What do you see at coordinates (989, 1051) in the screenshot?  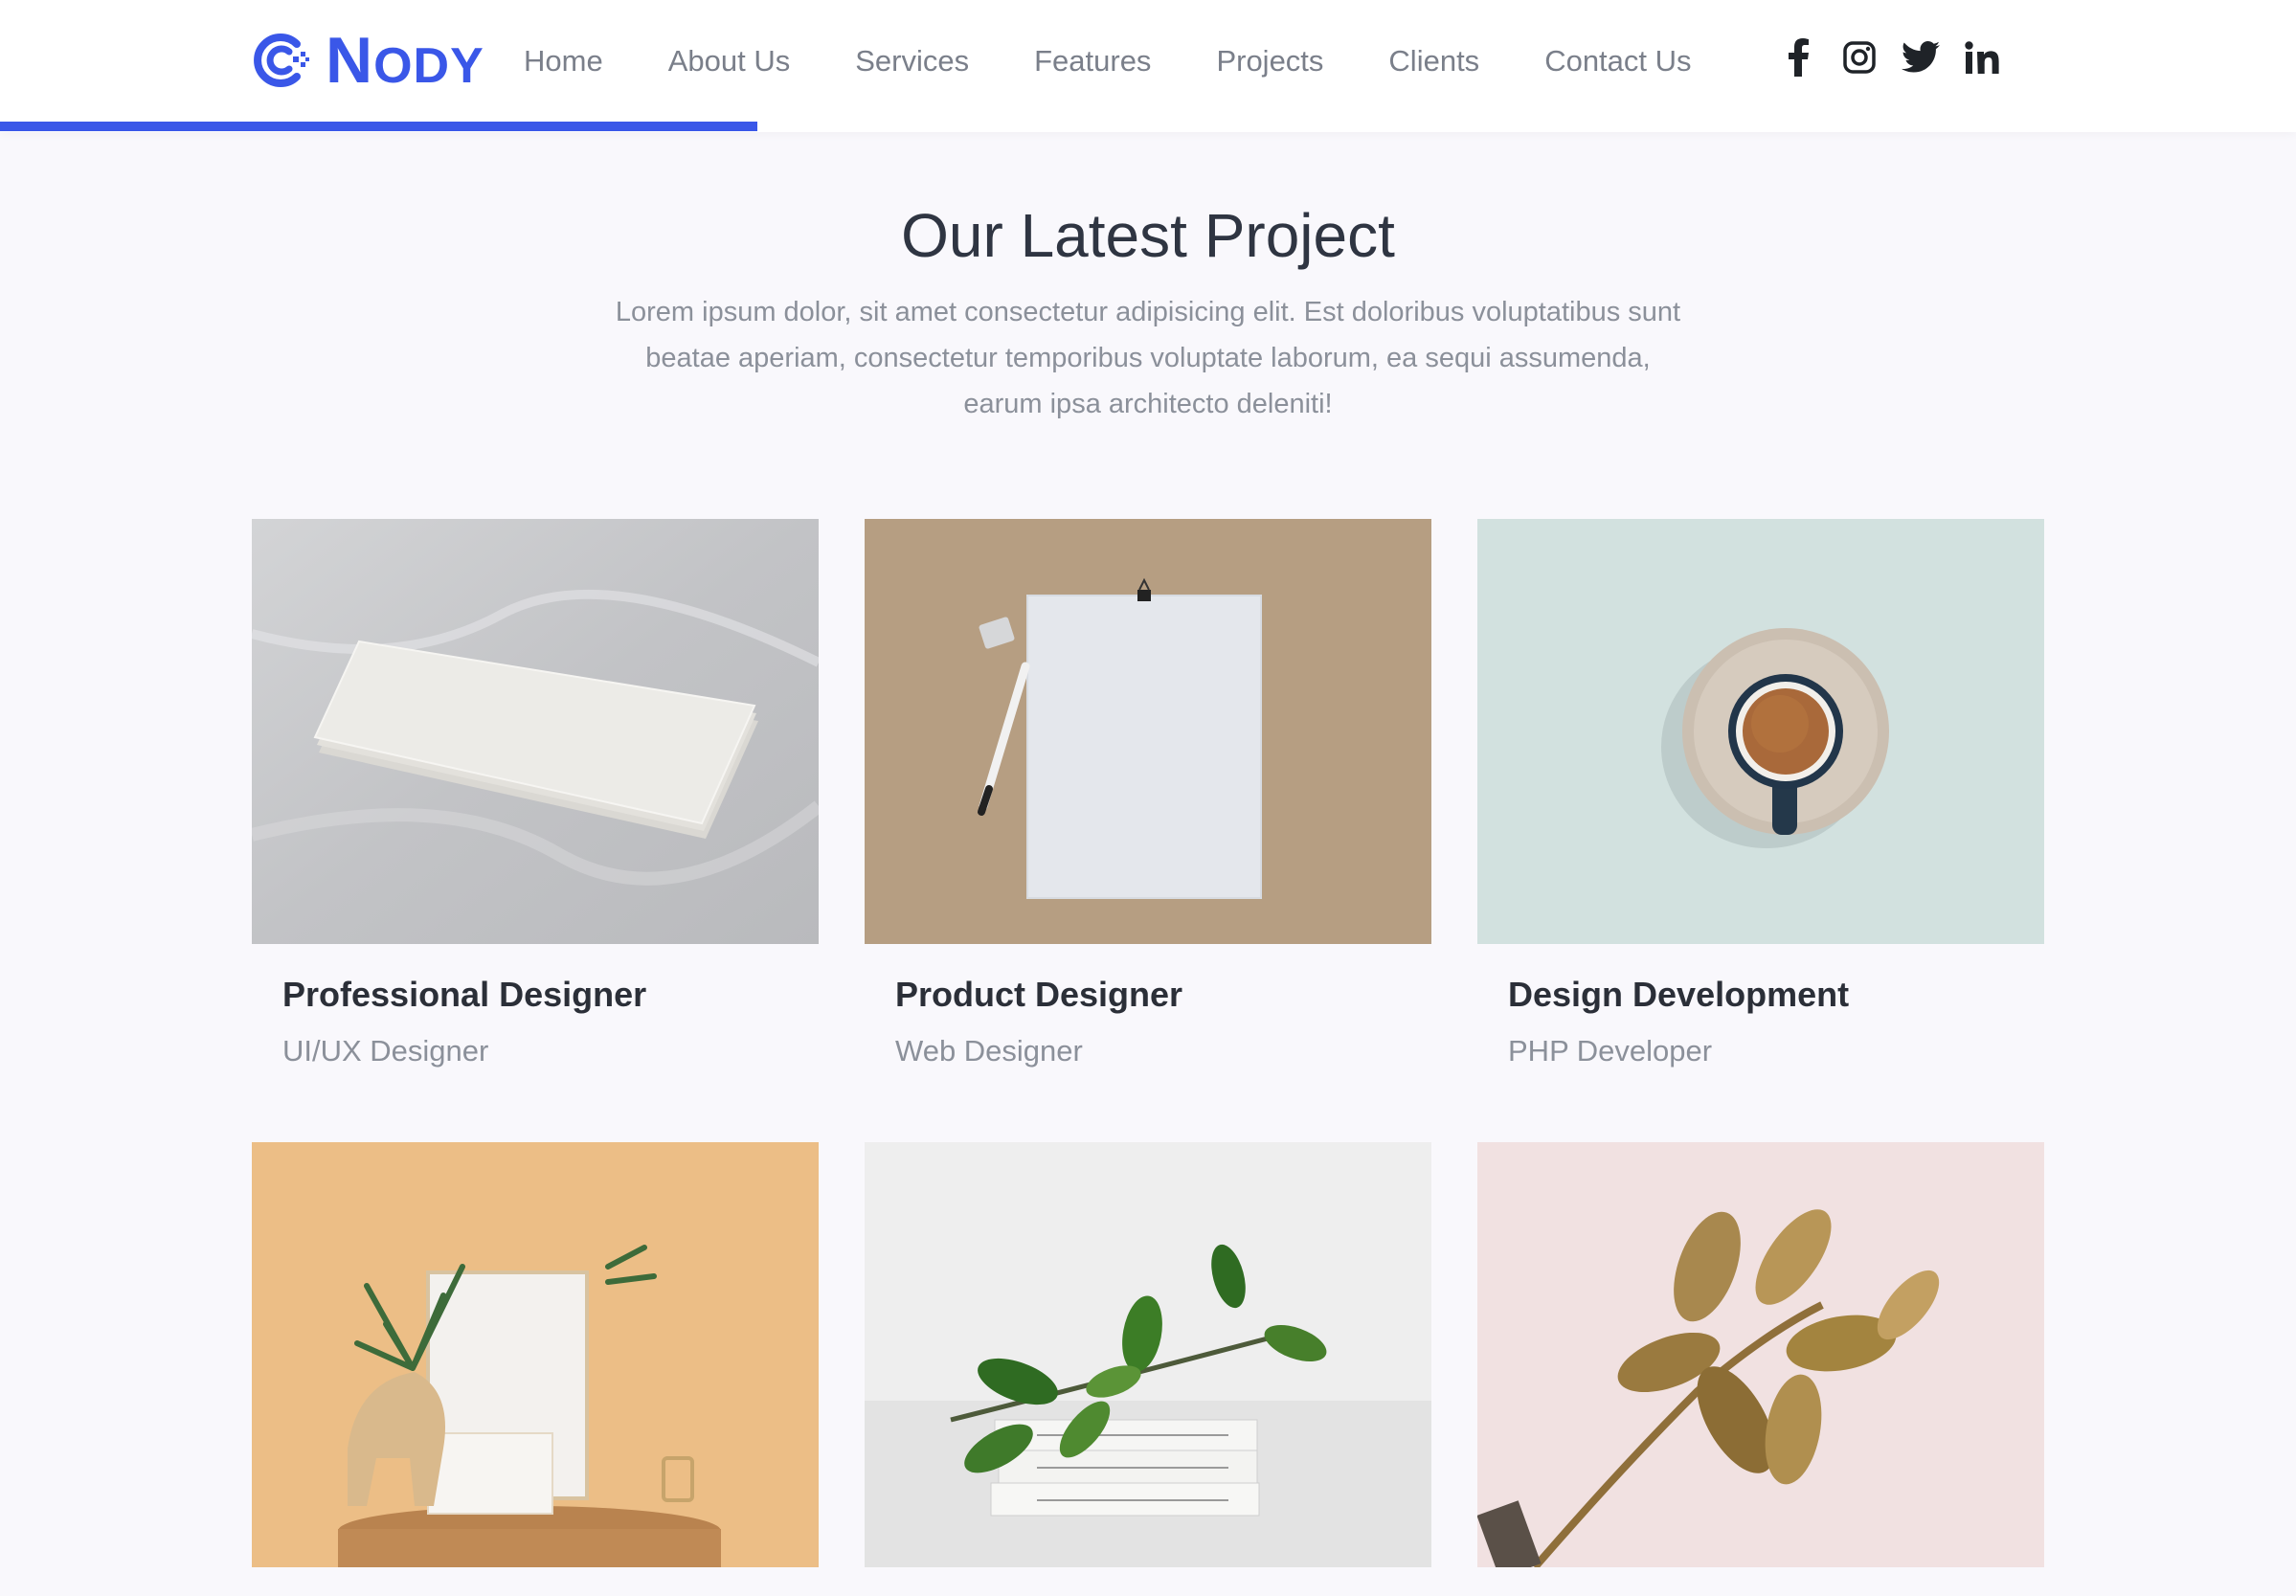 I see `project-role: Web Designer` at bounding box center [989, 1051].